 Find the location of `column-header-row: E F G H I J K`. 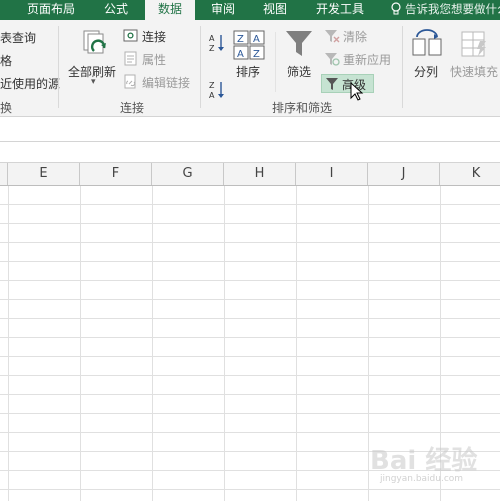

column-header-row: E F G H I J K is located at coordinates (250, 174).